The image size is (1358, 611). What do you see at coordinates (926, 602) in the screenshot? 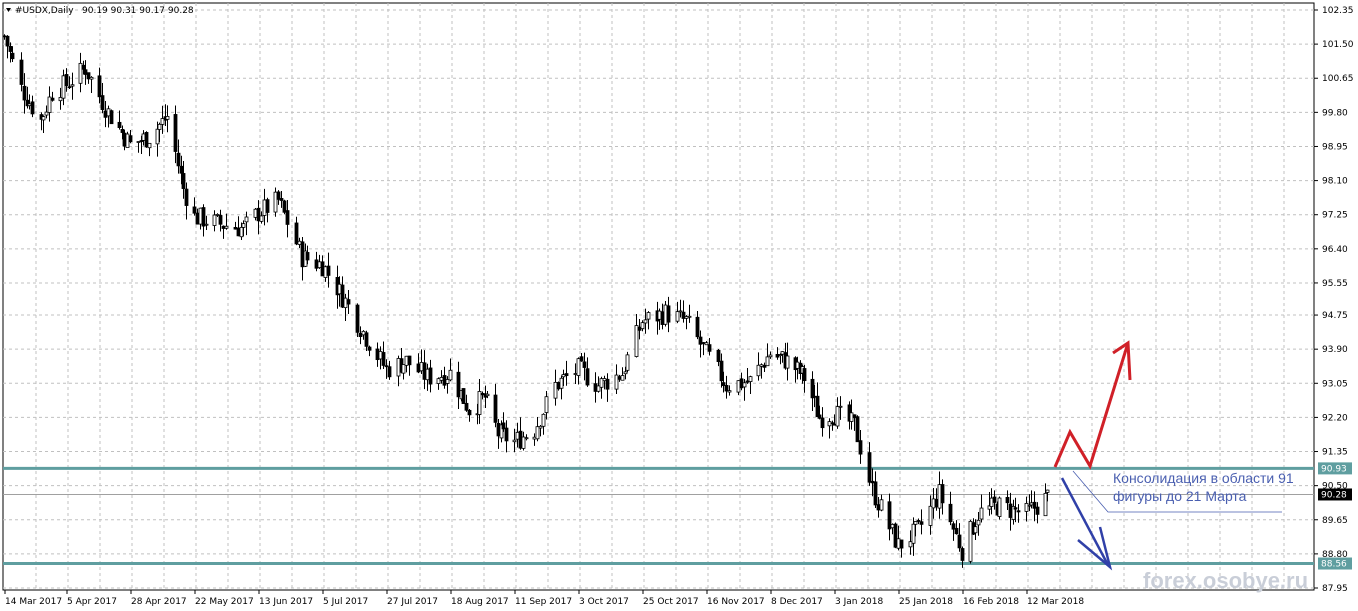
I see `x-tick-label: 25 Jan 2018` at bounding box center [926, 602].